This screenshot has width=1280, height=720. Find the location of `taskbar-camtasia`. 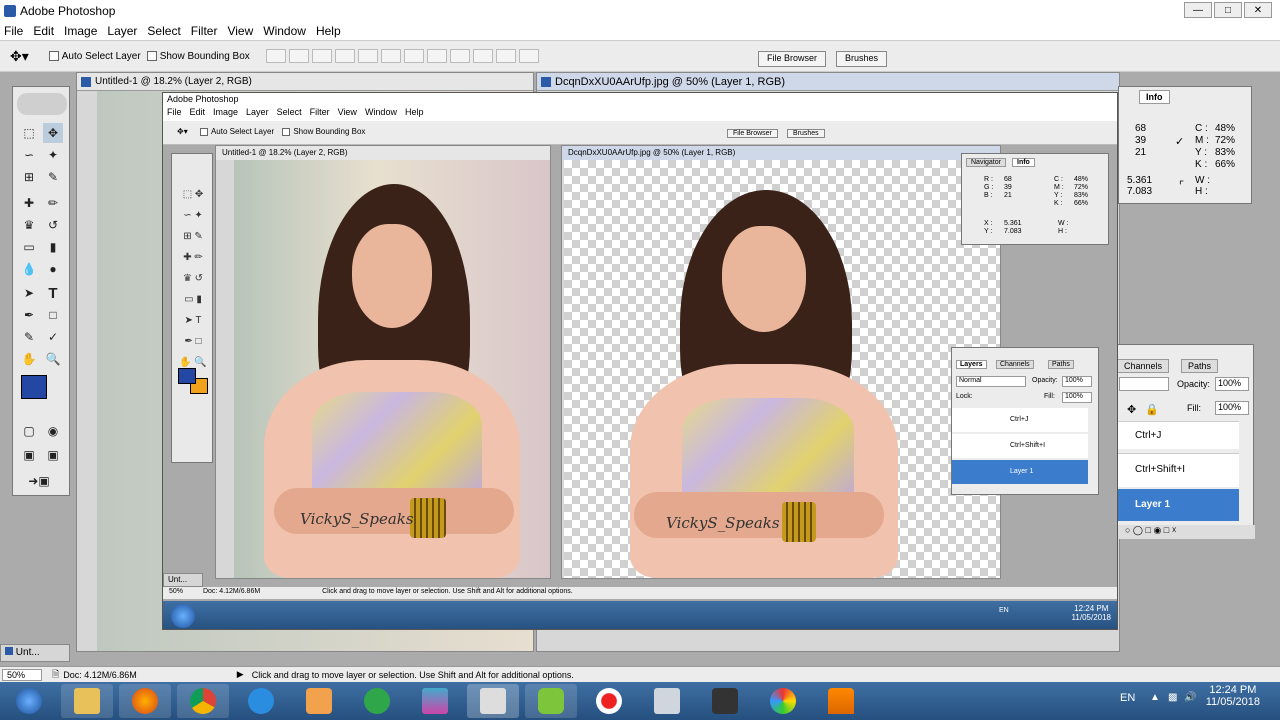

taskbar-camtasia is located at coordinates (551, 701).